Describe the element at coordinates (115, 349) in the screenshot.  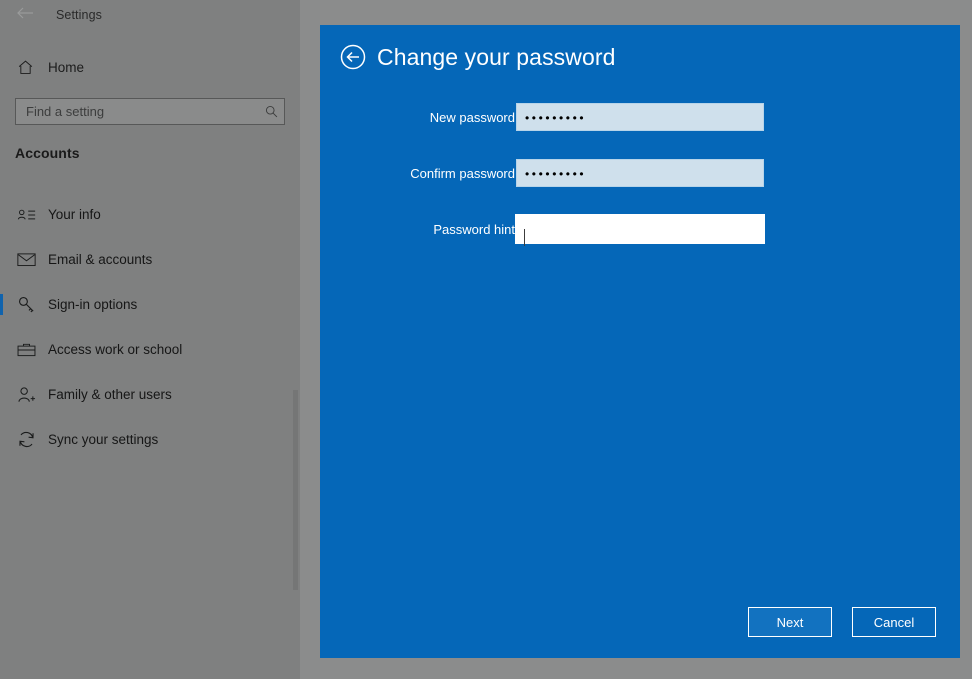
I see `sidebar-item-label: Access work or school` at that location.